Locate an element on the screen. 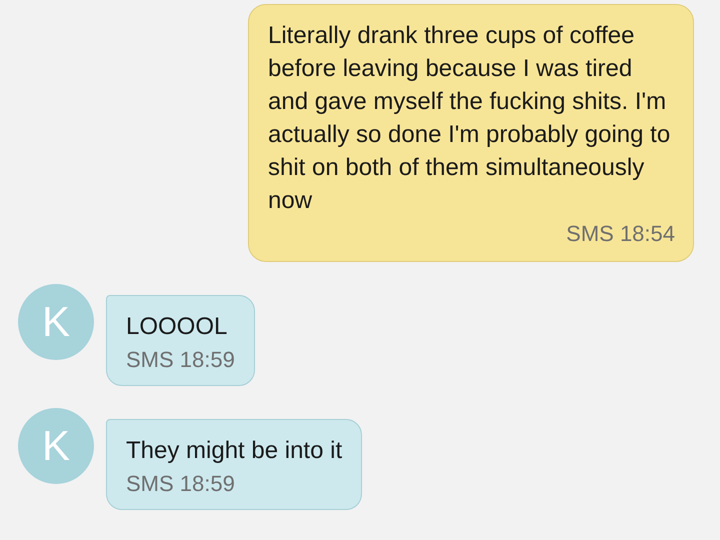  message-text: They might be into it is located at coordinates (234, 451).